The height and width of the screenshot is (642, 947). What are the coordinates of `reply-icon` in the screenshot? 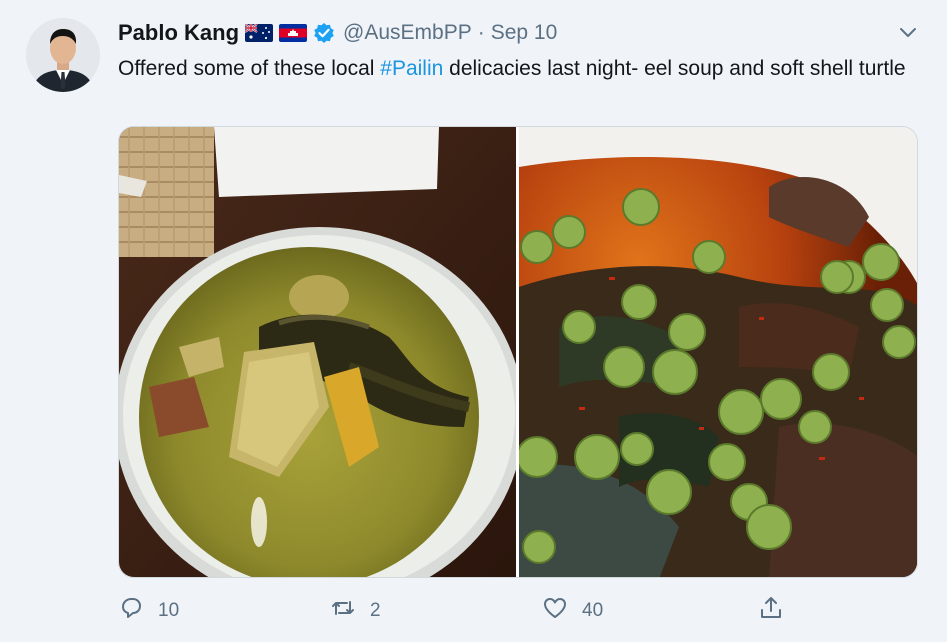 It's located at (131, 610).